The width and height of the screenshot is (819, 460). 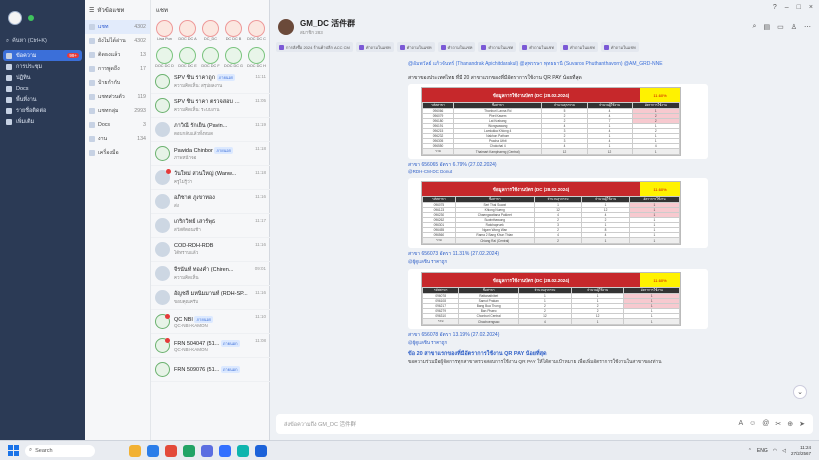 I want to click on scroll-to-bottom-button: ⌄, so click(x=800, y=392).